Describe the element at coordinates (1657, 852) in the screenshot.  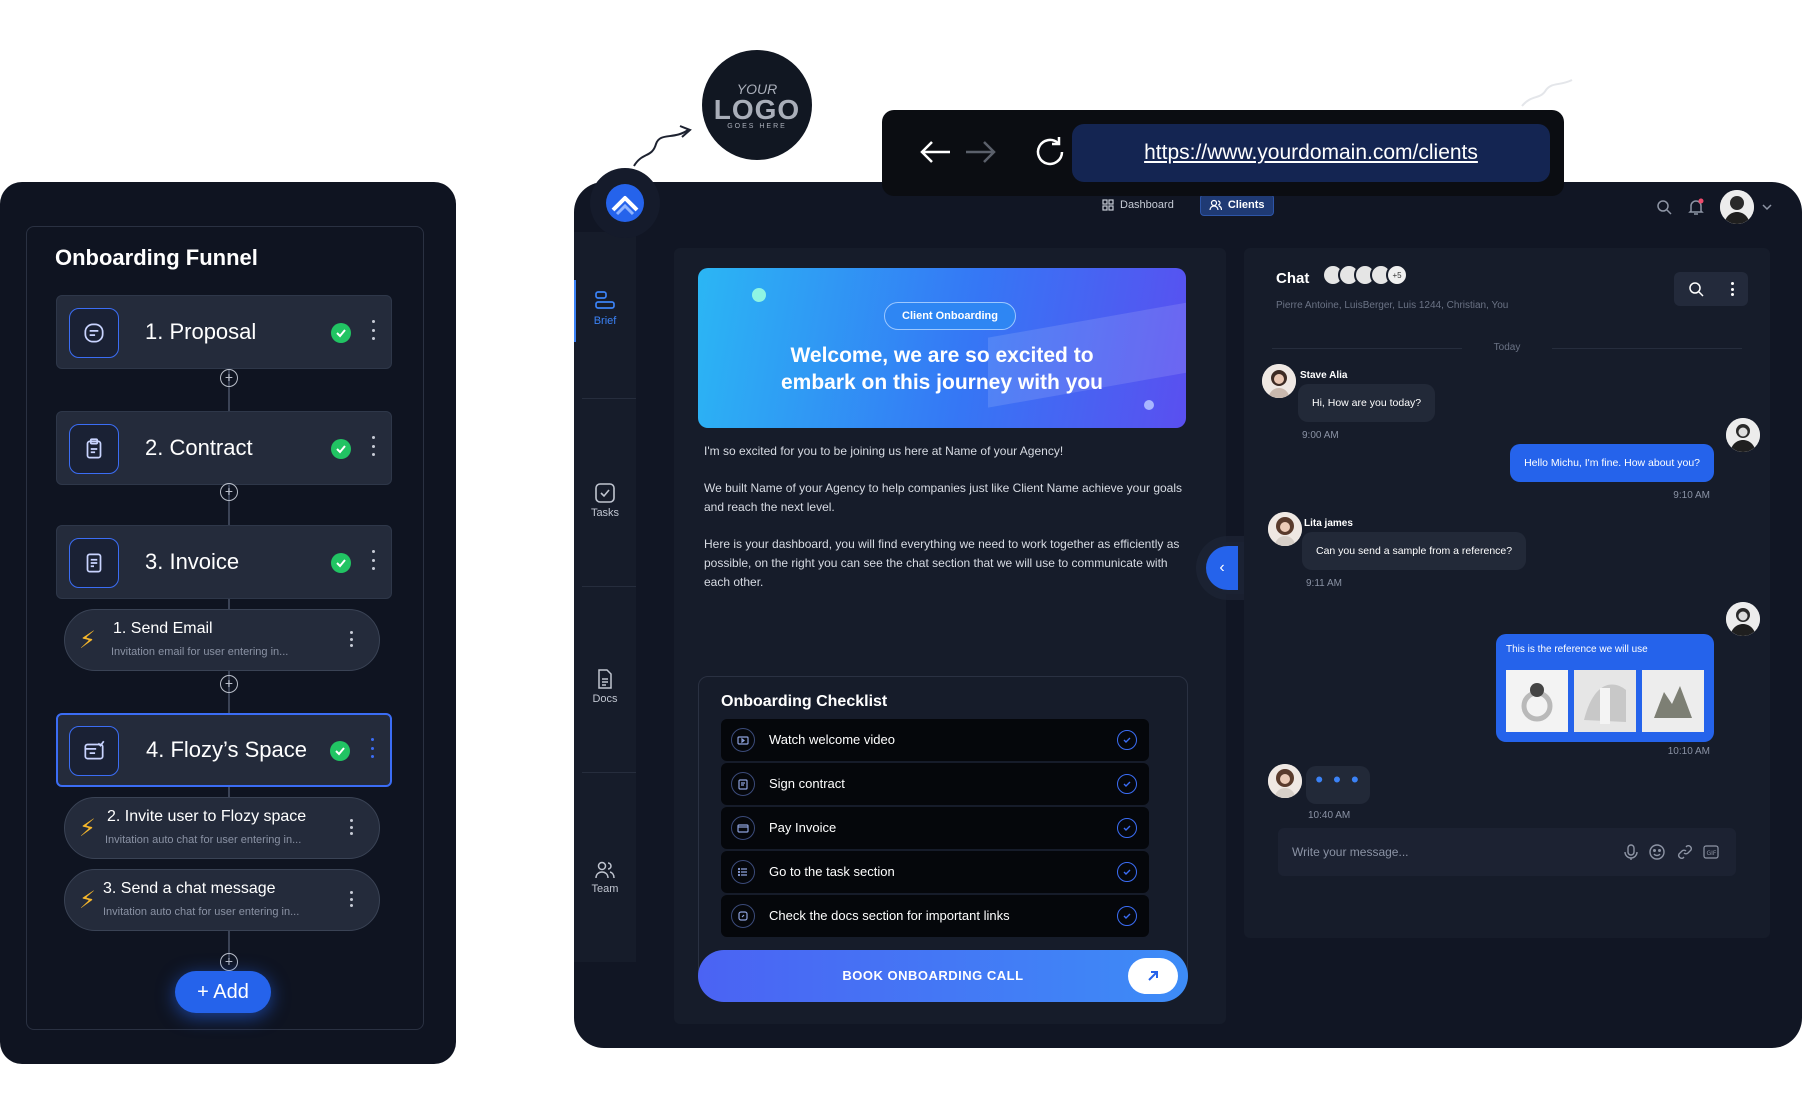
I see `emoji-icon` at that location.